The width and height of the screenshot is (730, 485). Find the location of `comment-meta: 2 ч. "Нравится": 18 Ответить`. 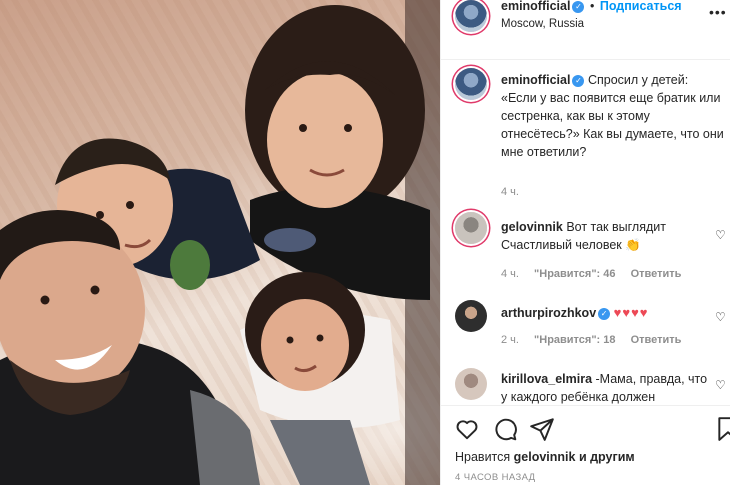

comment-meta: 2 ч. "Нравится": 18 Ответить is located at coordinates (597, 340).